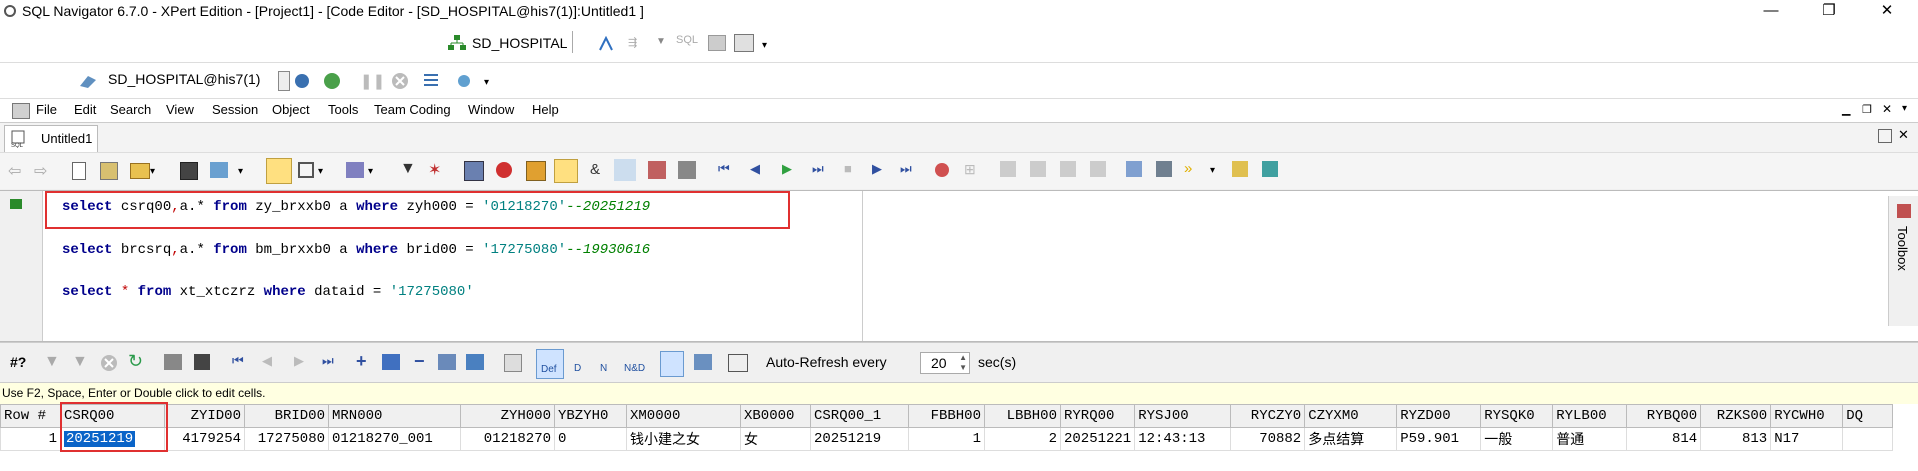 This screenshot has height=471, width=1918. I want to click on column-header: Row #, so click(30, 416).